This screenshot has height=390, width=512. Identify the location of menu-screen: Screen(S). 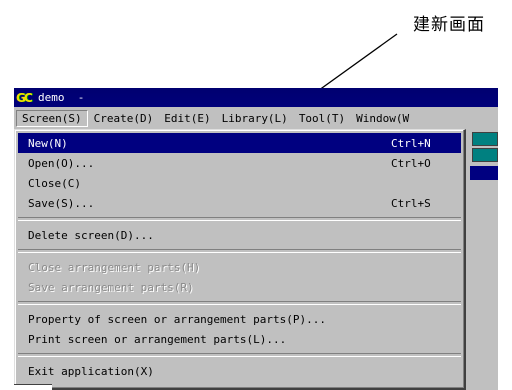
(52, 118).